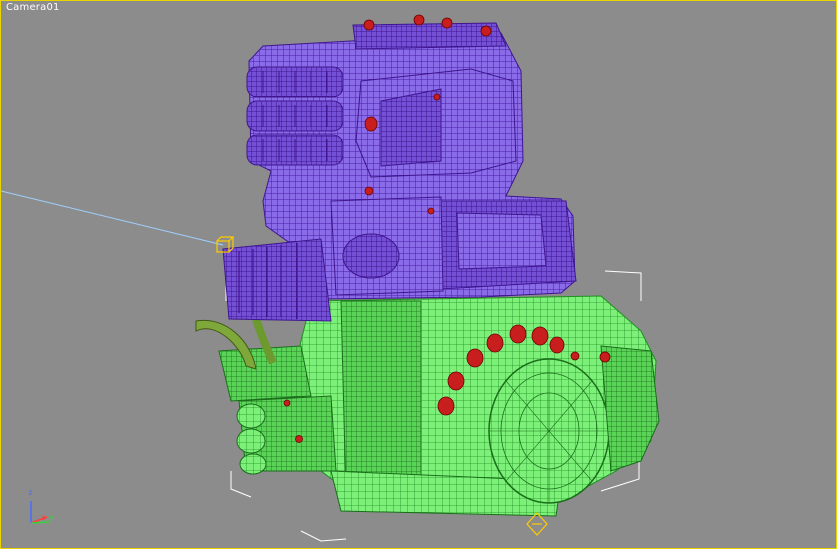  I want to click on camera-icon, so click(537, 524).